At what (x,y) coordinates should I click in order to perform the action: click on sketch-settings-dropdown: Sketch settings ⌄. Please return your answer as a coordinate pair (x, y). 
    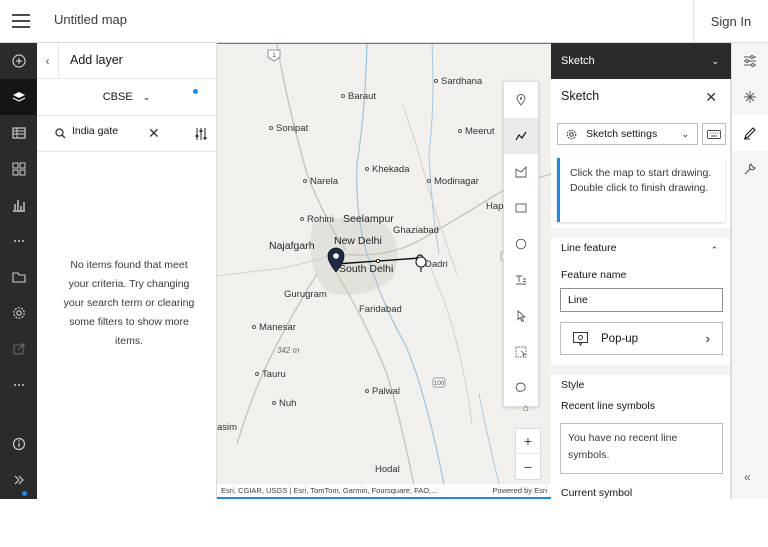
    Looking at the image, I should click on (627, 134).